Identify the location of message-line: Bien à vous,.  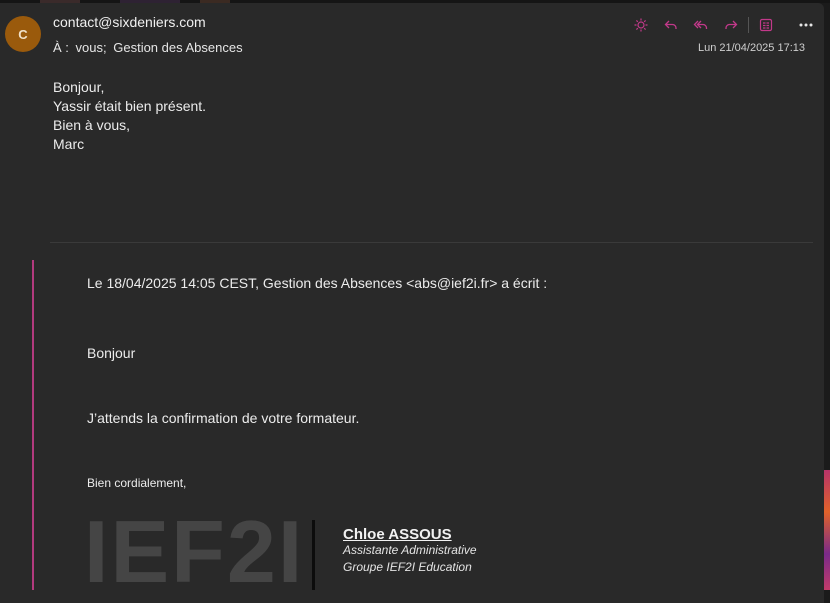
(92, 125).